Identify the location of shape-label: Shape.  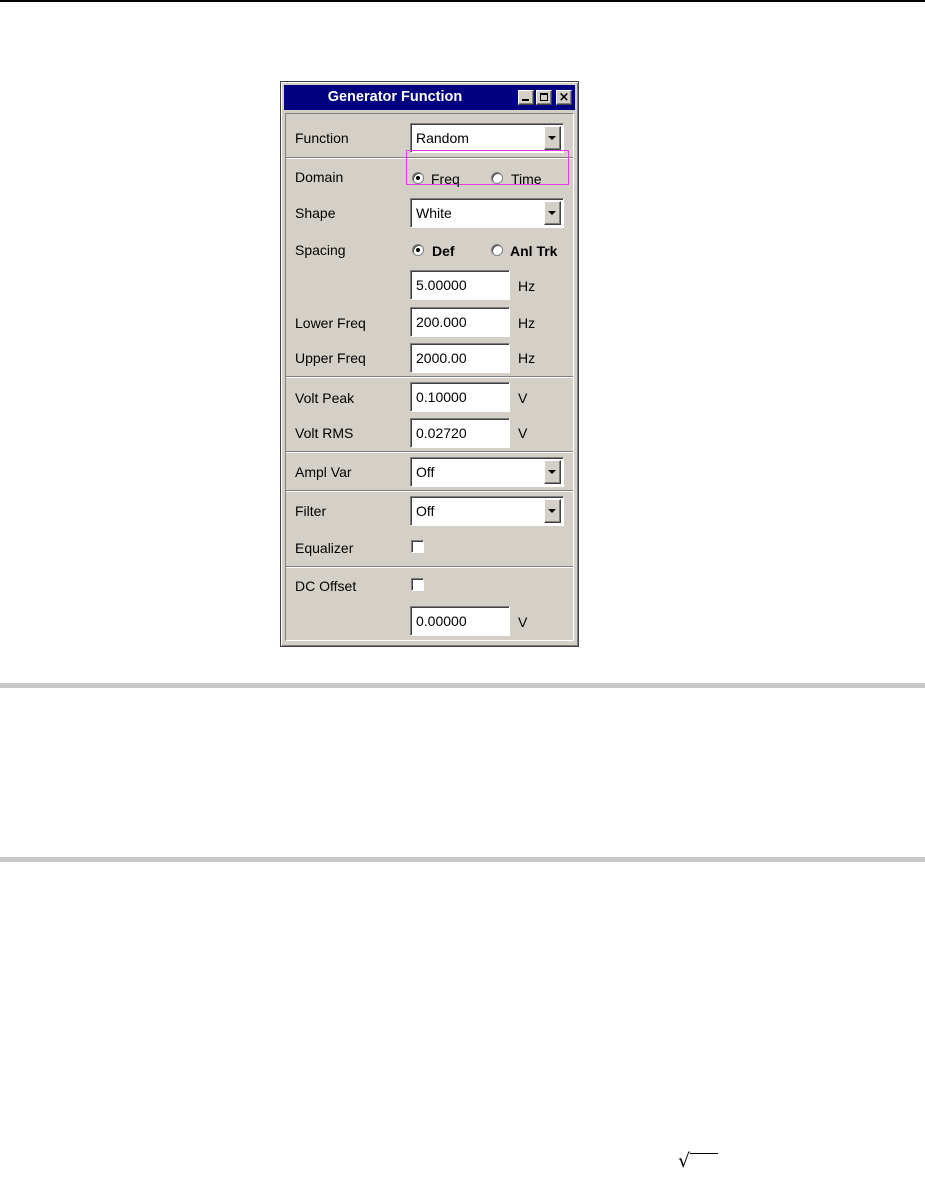
(315, 213).